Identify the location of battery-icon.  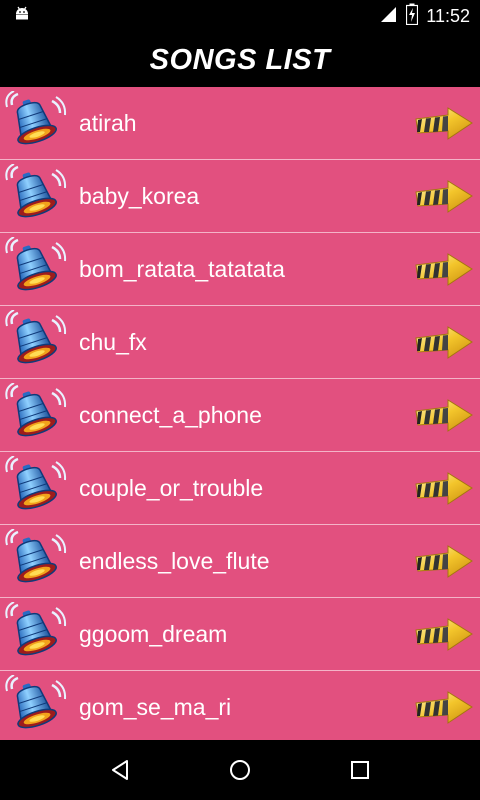
(412, 16).